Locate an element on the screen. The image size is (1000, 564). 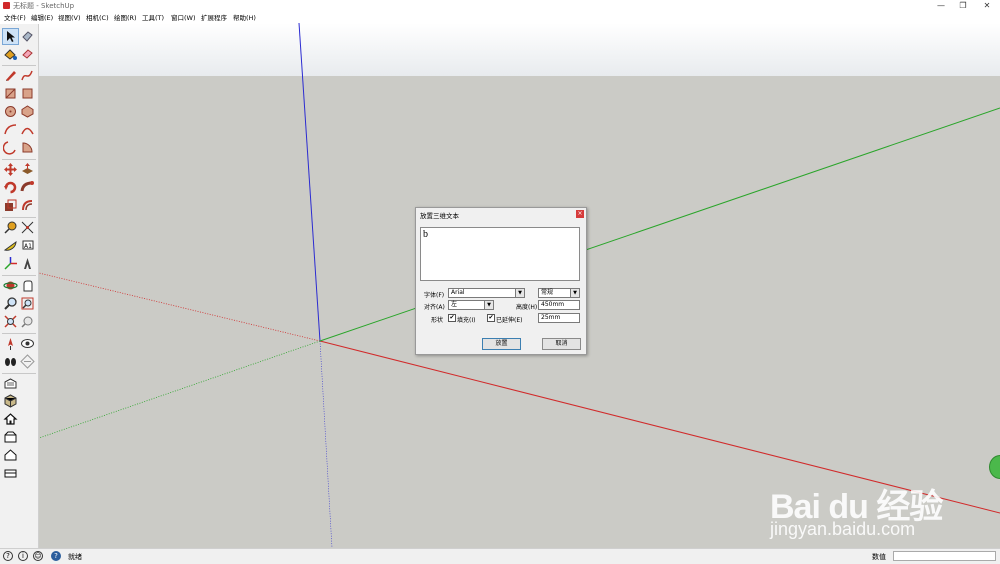
menu-edit: 编辑(E) is located at coordinates (42, 17).